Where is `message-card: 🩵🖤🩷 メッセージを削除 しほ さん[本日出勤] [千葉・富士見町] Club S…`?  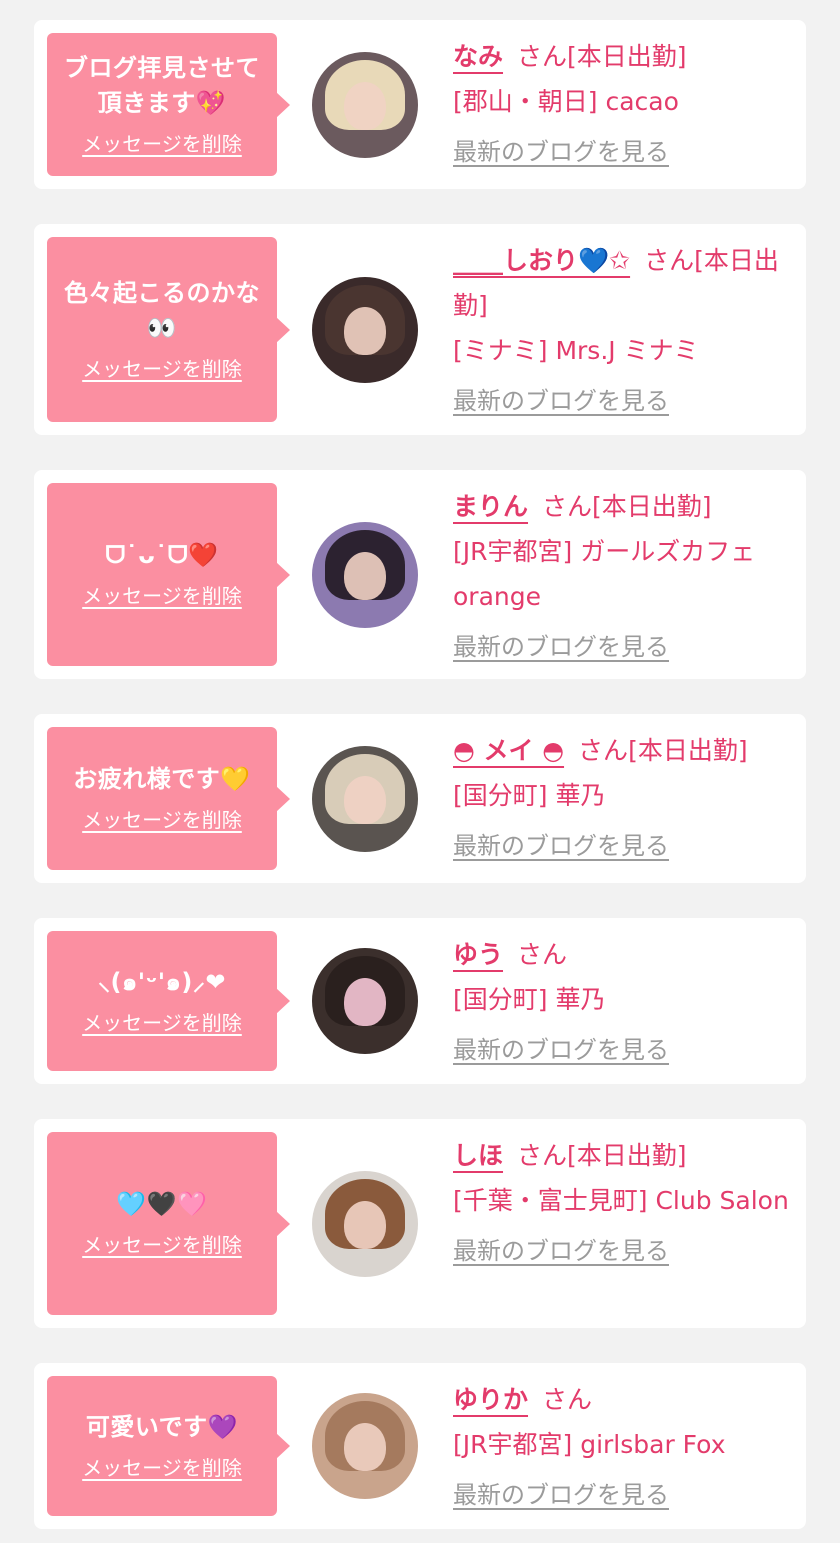
message-card: 🩵🖤🩷 メッセージを削除 しほ さん[本日出勤] [千葉・富士見町] Club S… is located at coordinates (420, 1223).